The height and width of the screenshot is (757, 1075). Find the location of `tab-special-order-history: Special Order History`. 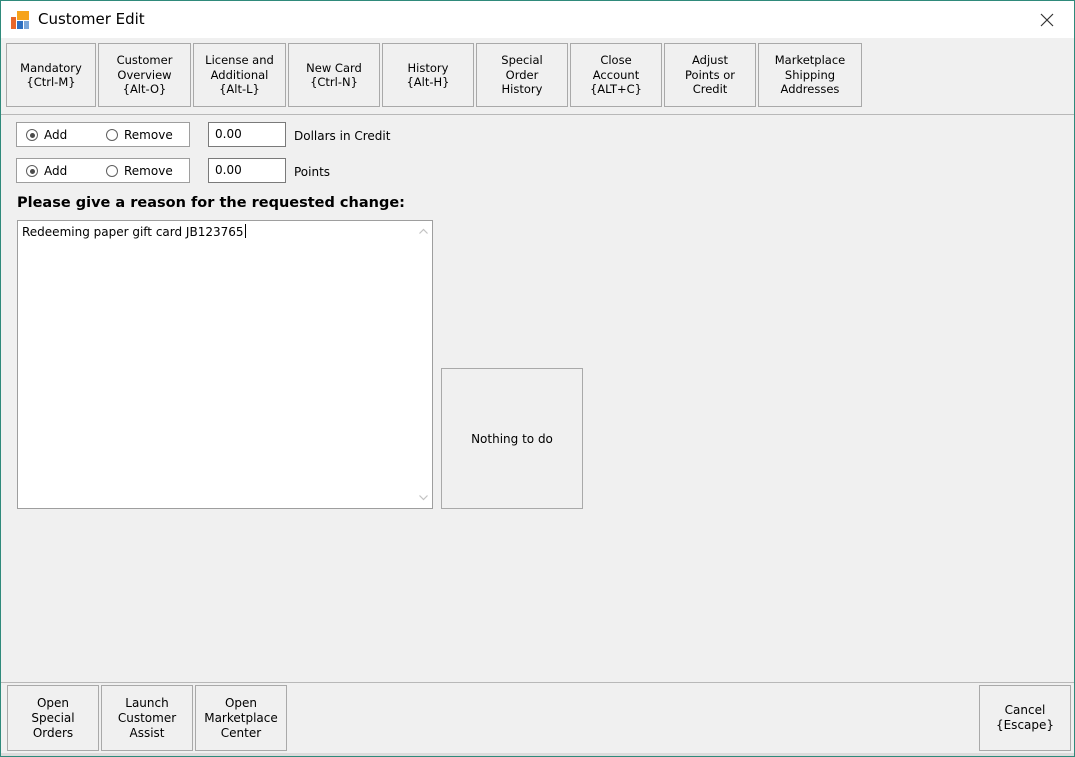

tab-special-order-history: Special Order History is located at coordinates (522, 75).